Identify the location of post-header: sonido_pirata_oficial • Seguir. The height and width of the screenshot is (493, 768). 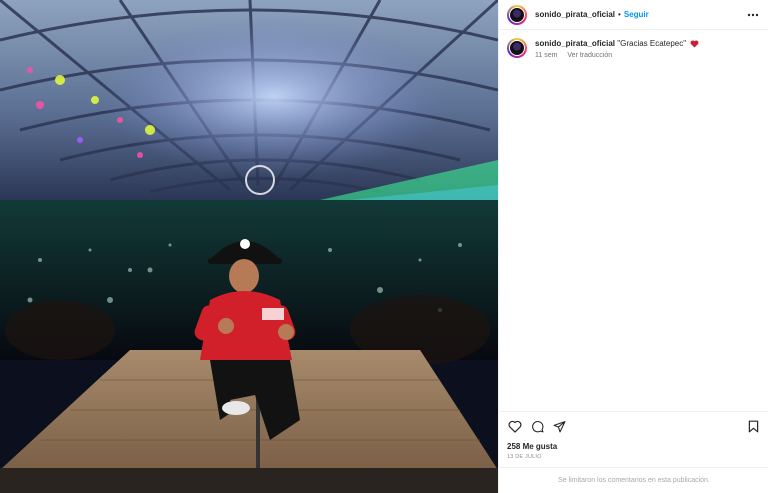
(633, 15).